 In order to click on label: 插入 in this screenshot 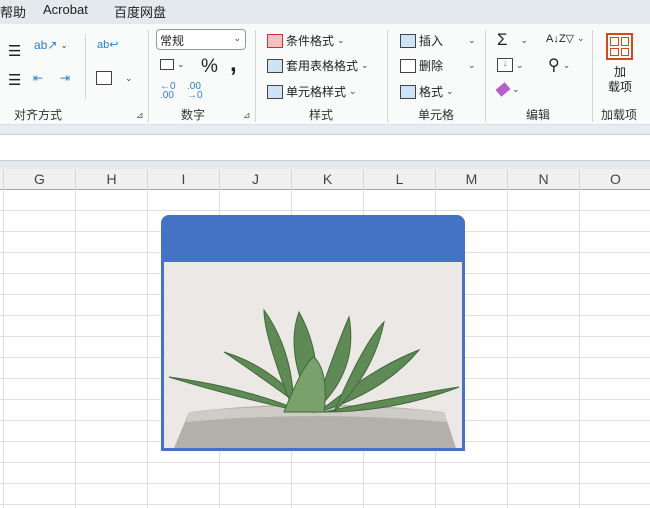, I will do `click(431, 41)`.